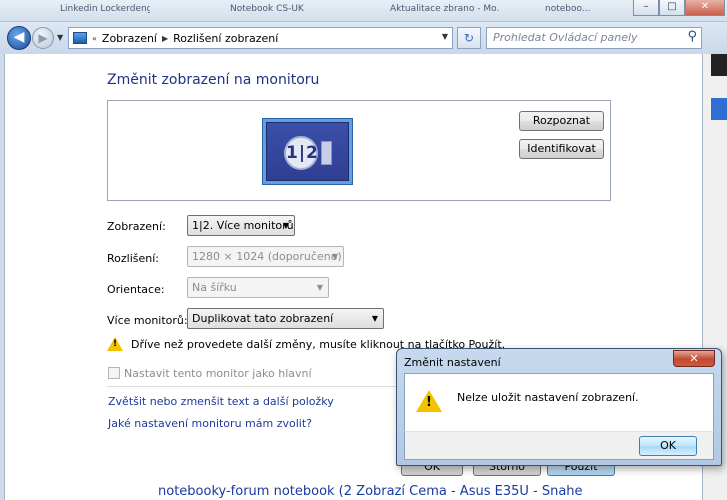 The height and width of the screenshot is (500, 727). What do you see at coordinates (672, 8) in the screenshot?
I see `maximize-button: □` at bounding box center [672, 8].